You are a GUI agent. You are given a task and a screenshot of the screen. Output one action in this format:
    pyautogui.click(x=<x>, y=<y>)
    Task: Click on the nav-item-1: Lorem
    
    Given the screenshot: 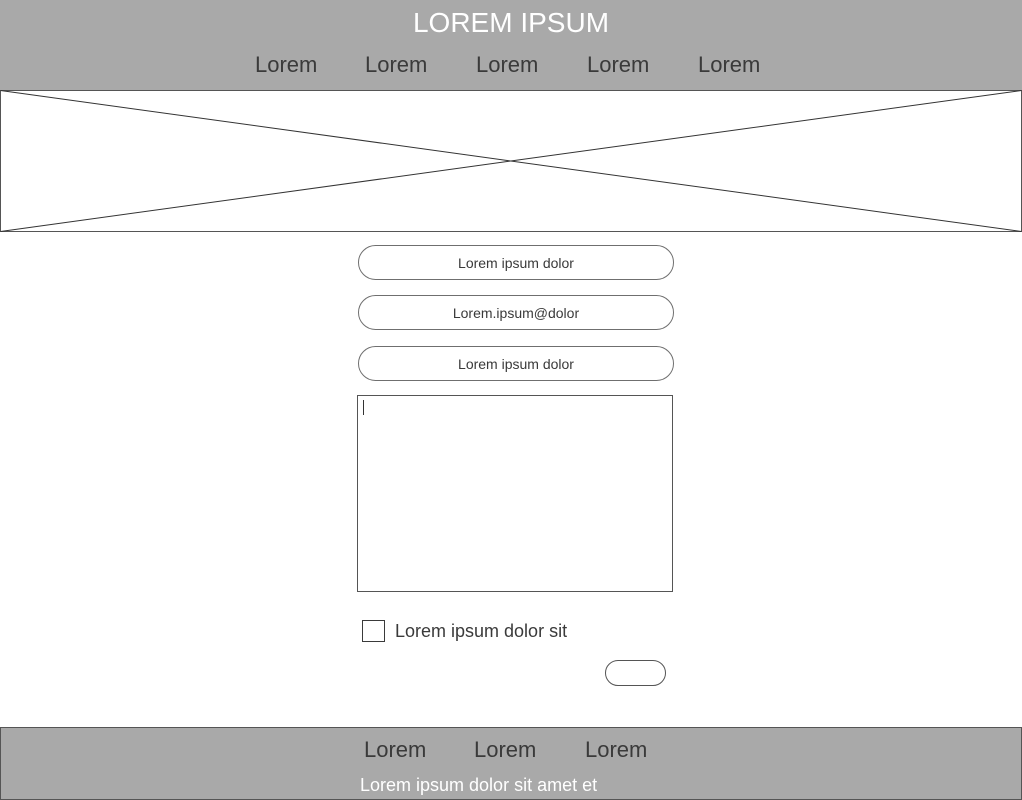 What is the action you would take?
    pyautogui.click(x=286, y=65)
    